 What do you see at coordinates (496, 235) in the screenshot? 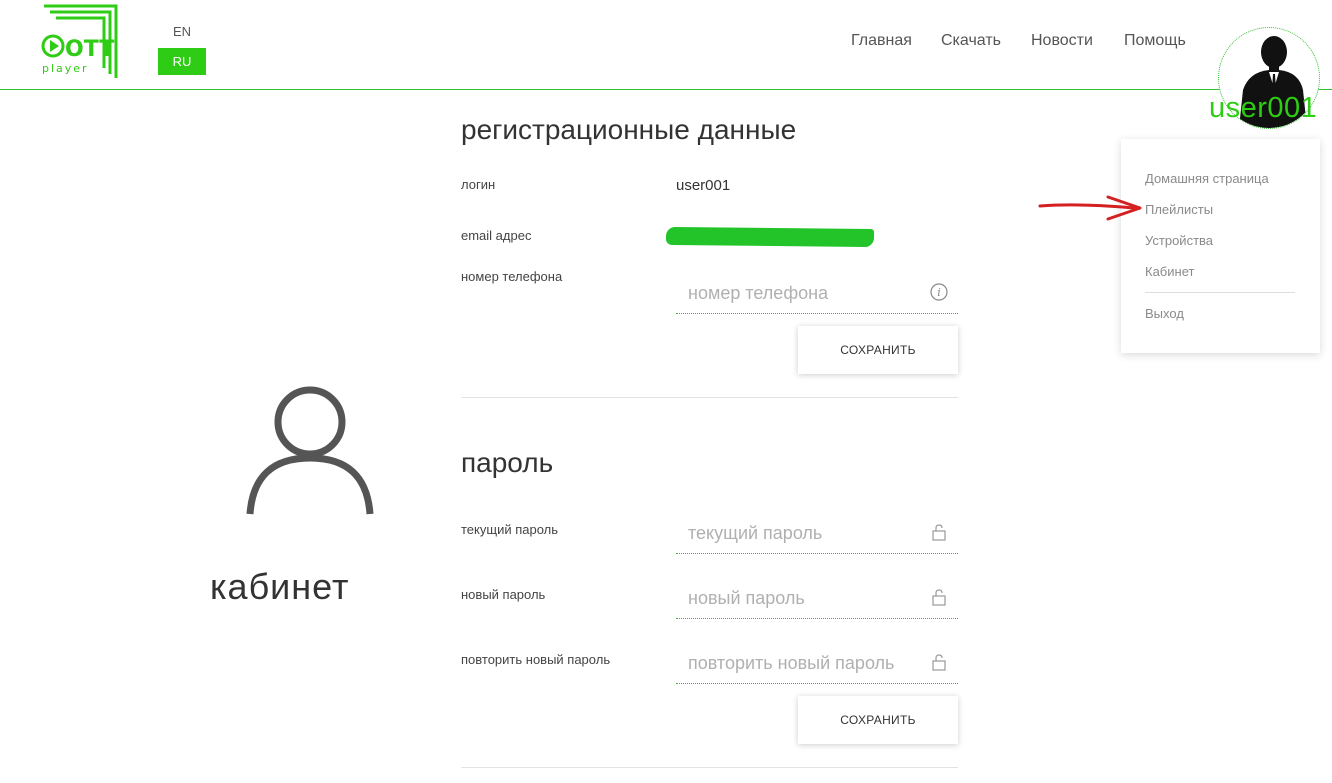
I see `email-label: email адрес` at bounding box center [496, 235].